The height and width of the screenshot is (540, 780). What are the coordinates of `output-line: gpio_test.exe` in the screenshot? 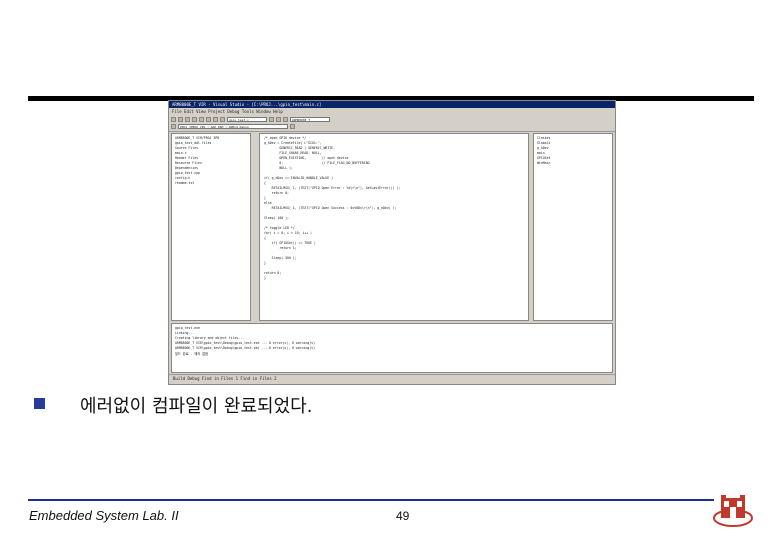 It's located at (187, 328).